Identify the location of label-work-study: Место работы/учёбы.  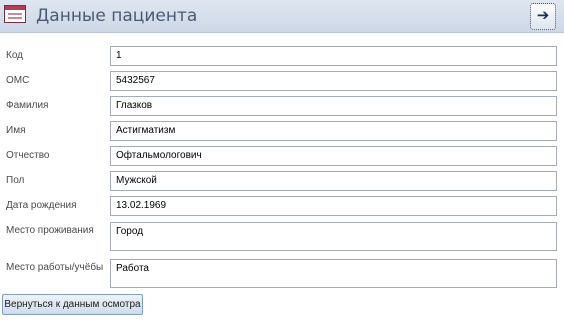
(55, 267).